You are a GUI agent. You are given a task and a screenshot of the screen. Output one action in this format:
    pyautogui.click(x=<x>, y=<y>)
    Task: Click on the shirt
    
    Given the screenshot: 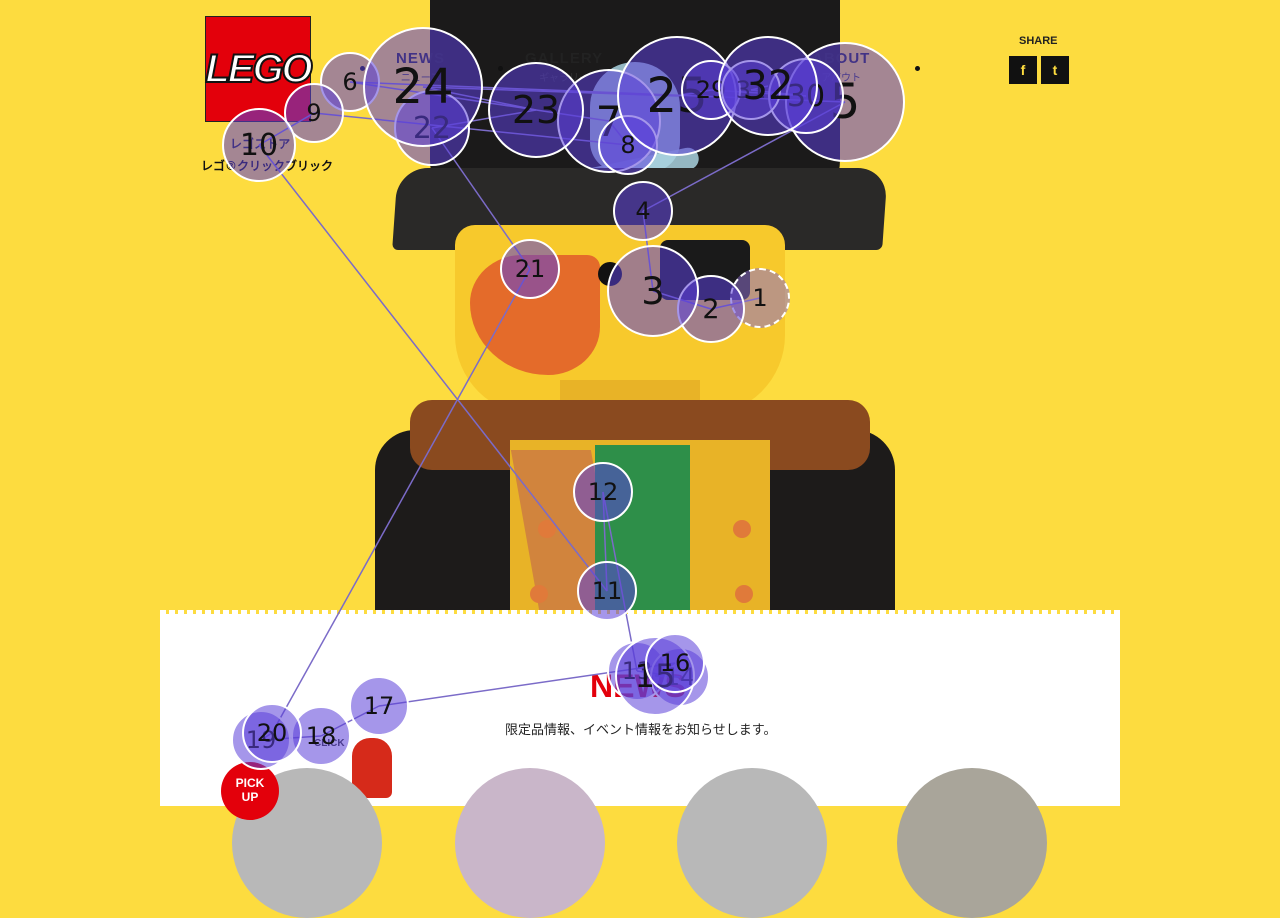 What is the action you would take?
    pyautogui.click(x=642, y=527)
    